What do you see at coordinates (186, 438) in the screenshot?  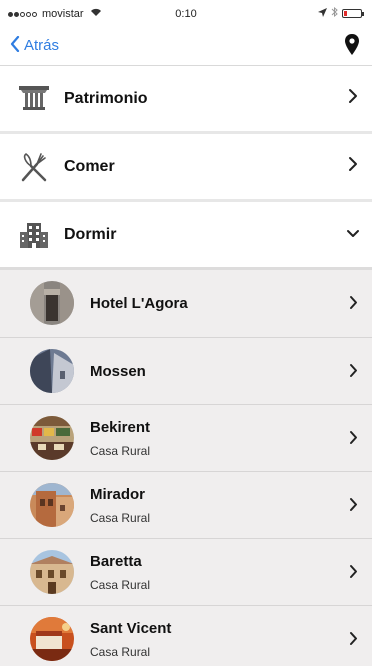 I see `list-item-bekirent: Bekirent Casa Rural` at bounding box center [186, 438].